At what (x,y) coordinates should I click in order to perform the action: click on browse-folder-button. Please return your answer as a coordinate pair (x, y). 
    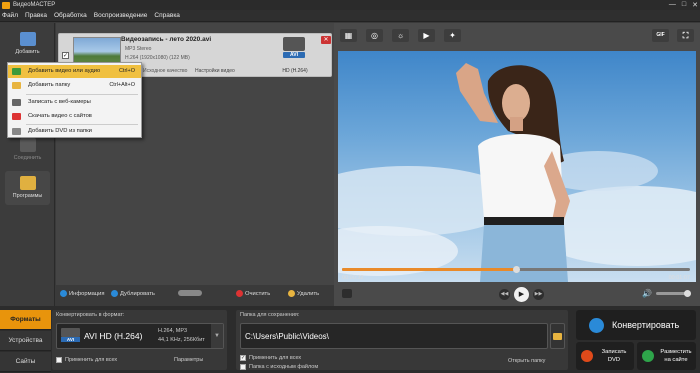
    Looking at the image, I should click on (557, 336).